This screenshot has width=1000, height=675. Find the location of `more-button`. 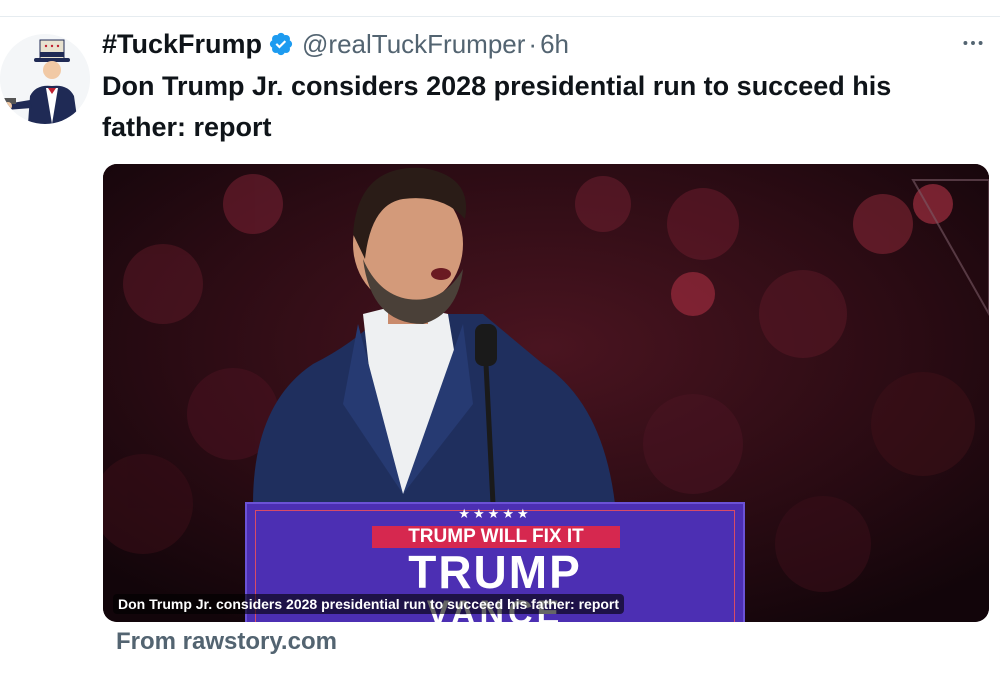

more-button is located at coordinates (973, 43).